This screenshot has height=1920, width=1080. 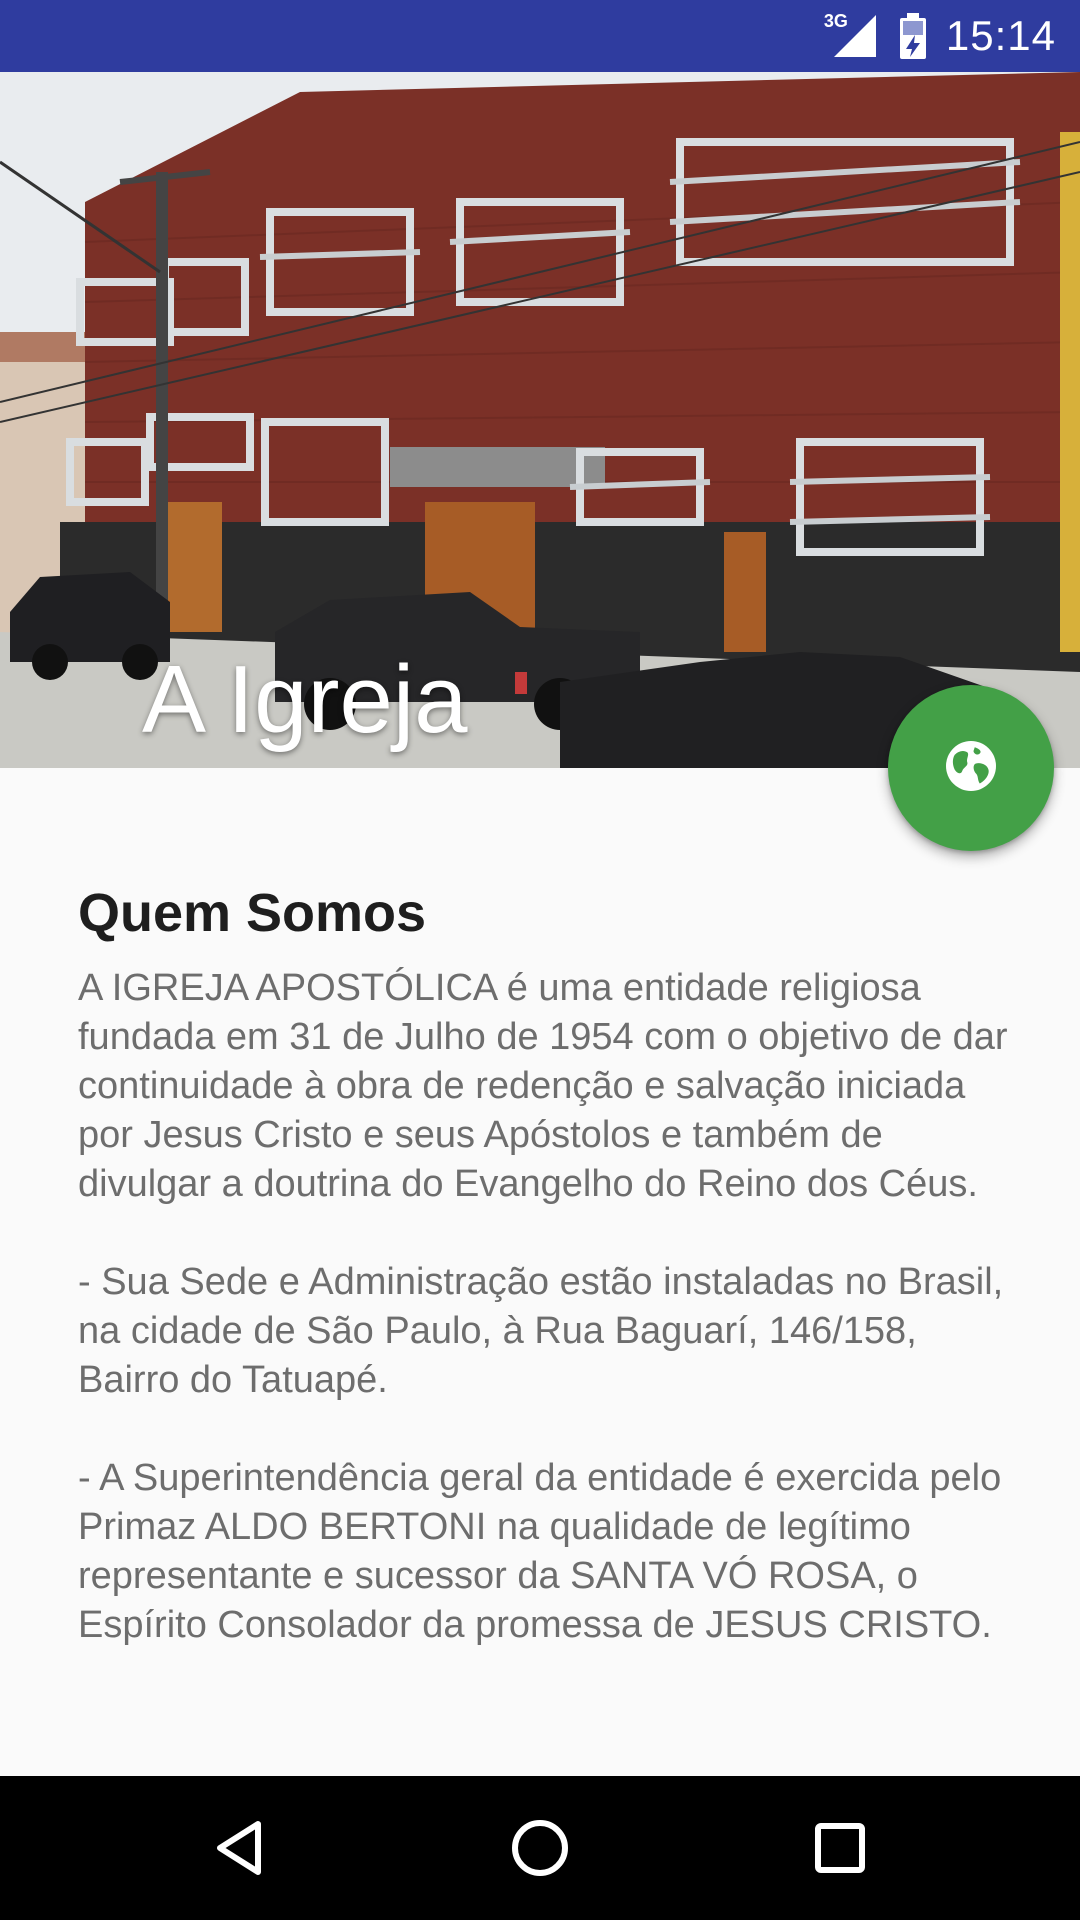 I want to click on battery-icon, so click(x=913, y=36).